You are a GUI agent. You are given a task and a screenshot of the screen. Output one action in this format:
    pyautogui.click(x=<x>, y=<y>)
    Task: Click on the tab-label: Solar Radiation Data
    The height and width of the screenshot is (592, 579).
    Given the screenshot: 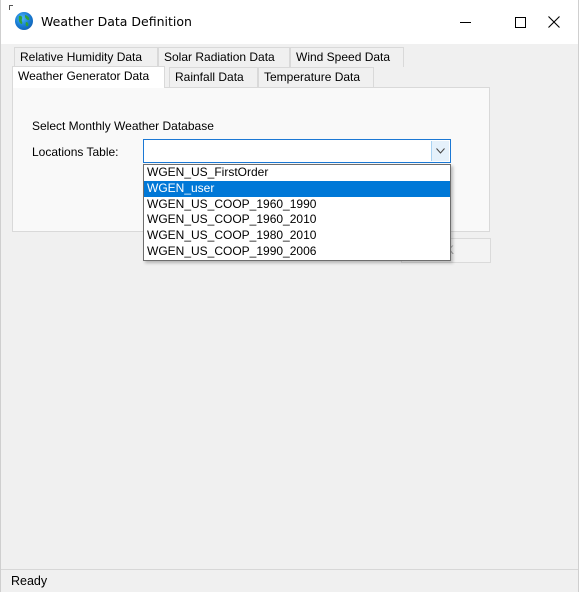 What is the action you would take?
    pyautogui.click(x=219, y=57)
    